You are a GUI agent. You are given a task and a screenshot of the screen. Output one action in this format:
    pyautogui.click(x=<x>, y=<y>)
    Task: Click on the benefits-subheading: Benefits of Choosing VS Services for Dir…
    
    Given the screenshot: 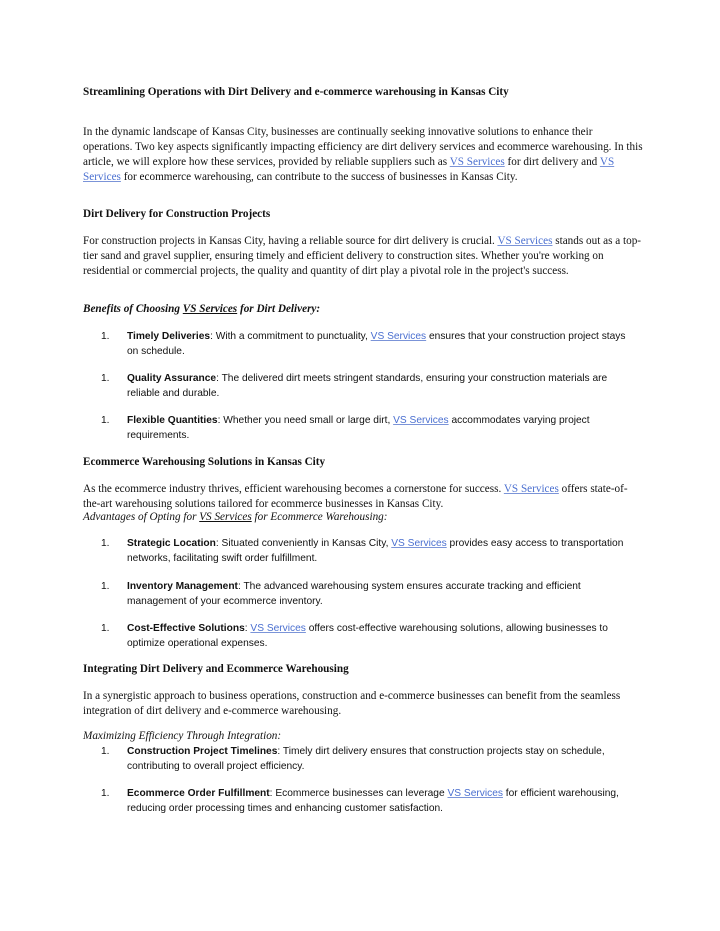 What is the action you would take?
    pyautogui.click(x=202, y=309)
    